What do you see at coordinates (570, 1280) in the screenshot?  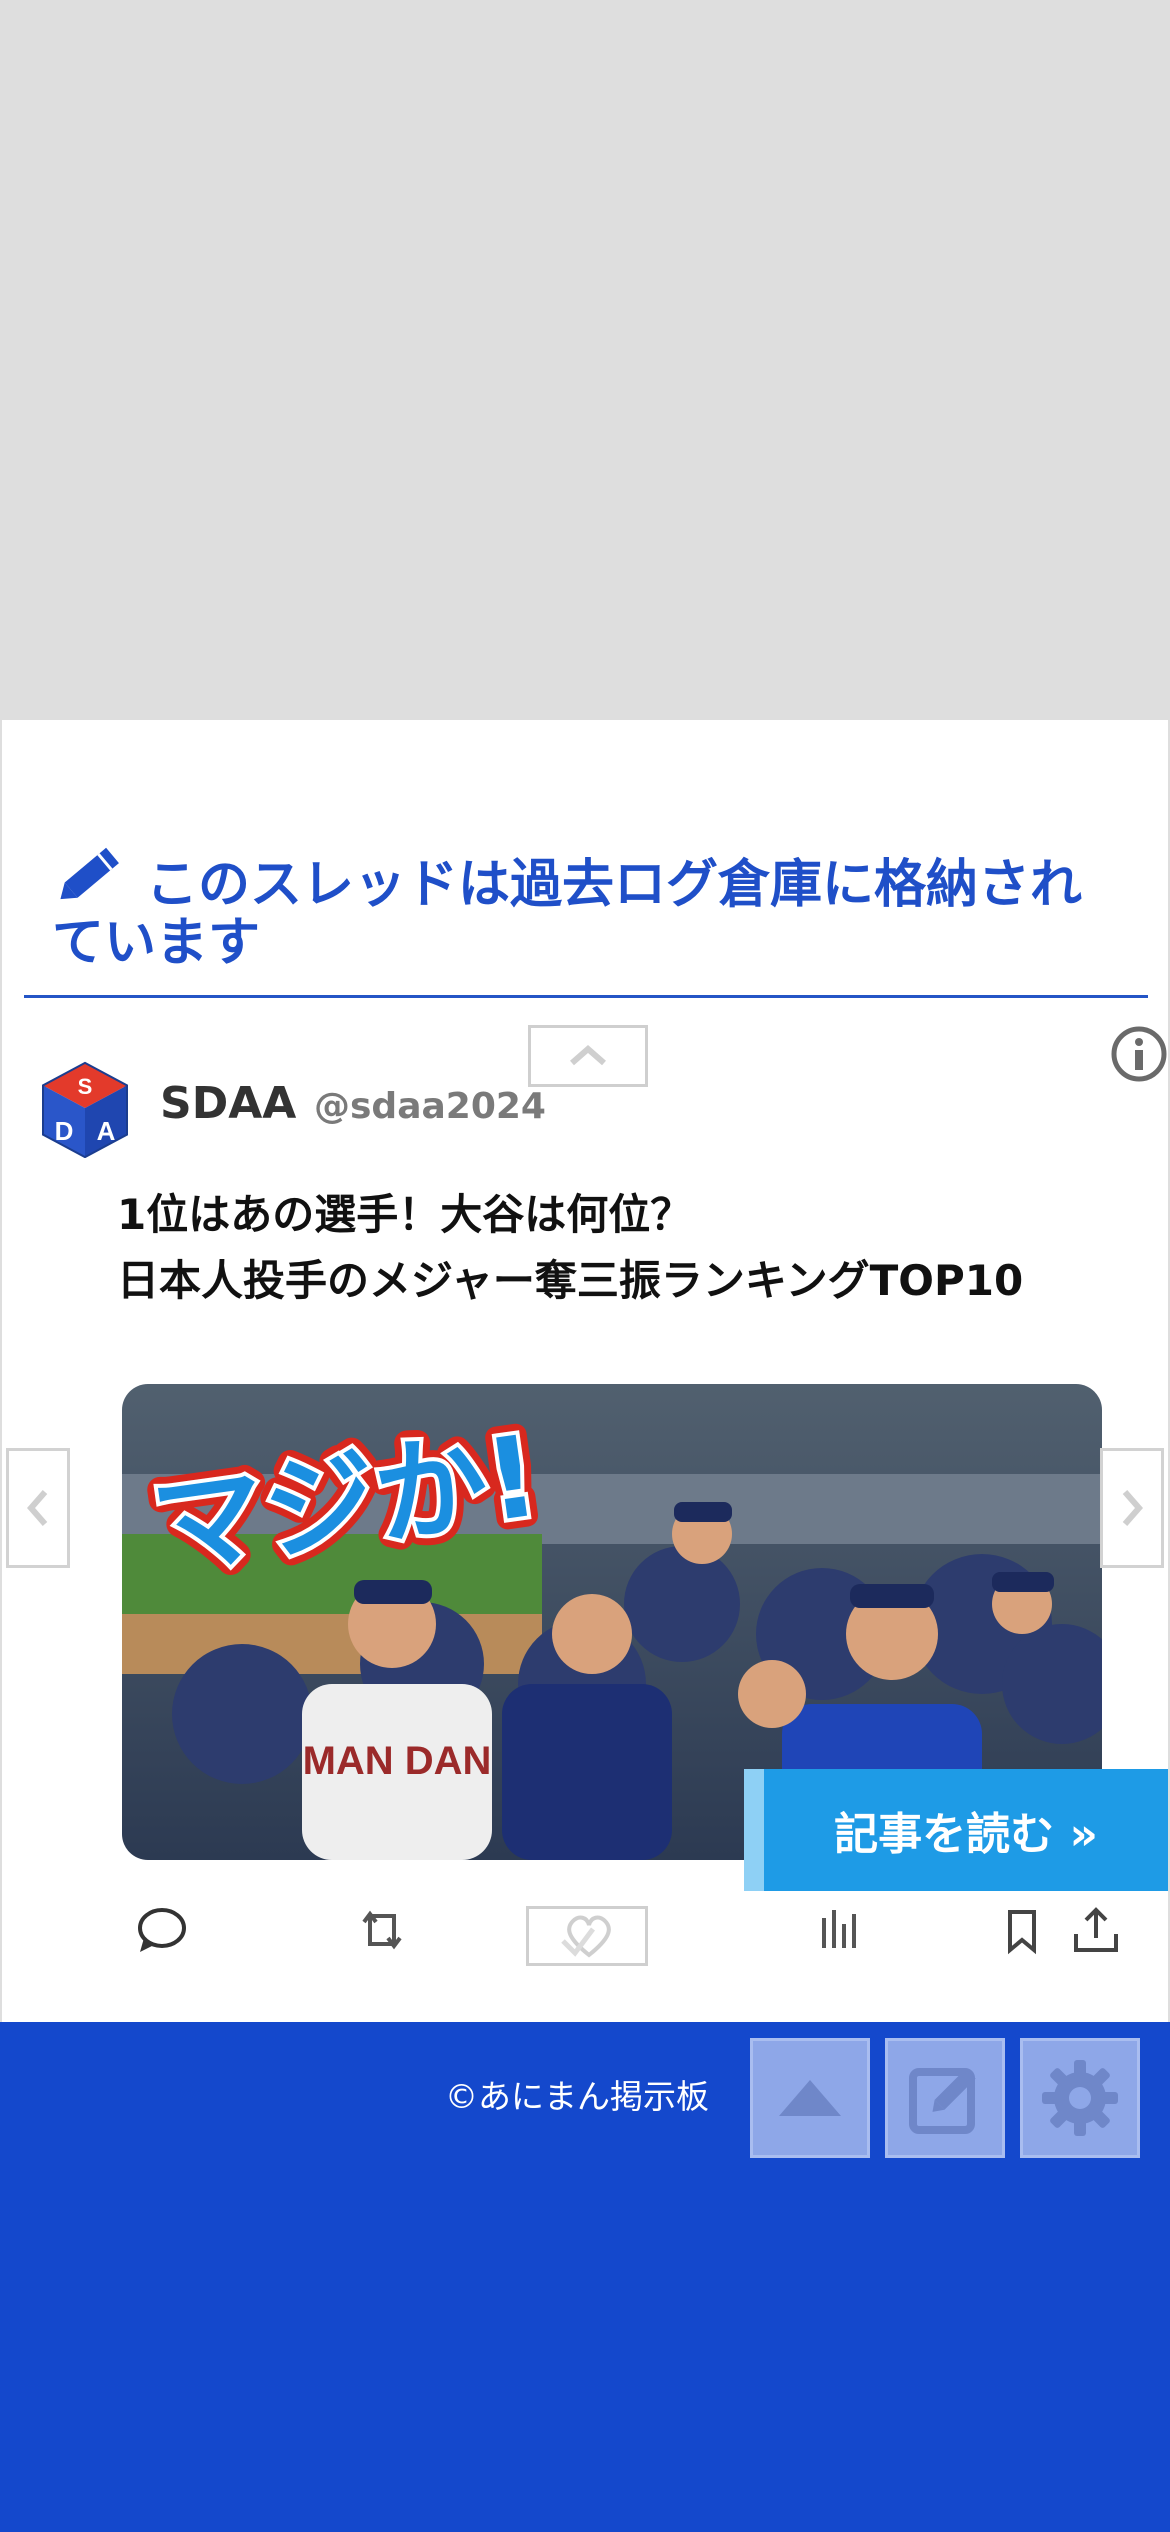 I see `headline-line-2: 日本人投手のメジャー奪三振ランキングTOP10` at bounding box center [570, 1280].